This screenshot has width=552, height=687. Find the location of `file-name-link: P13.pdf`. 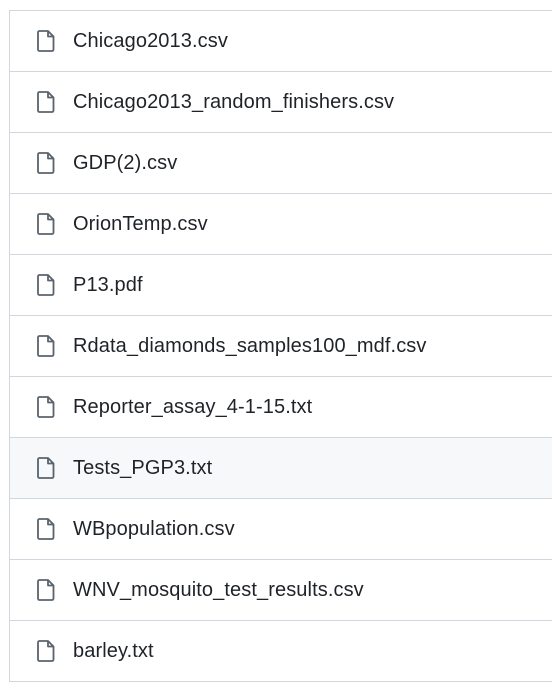

file-name-link: P13.pdf is located at coordinates (108, 285).